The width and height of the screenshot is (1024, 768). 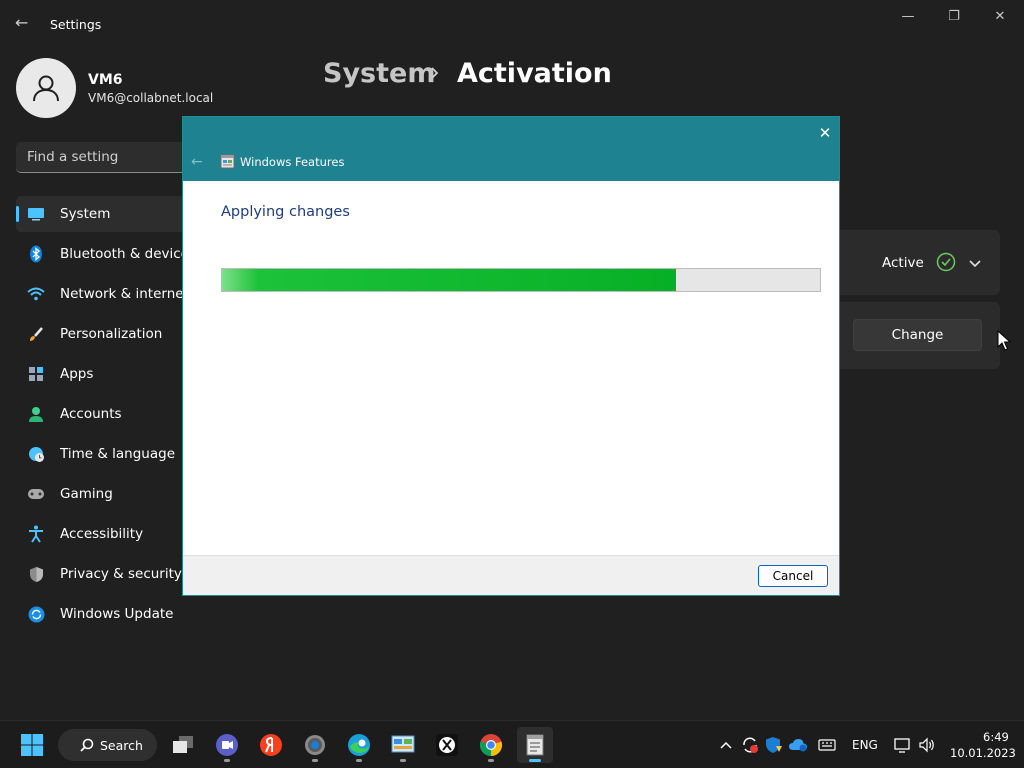 I want to click on breadcrumb-system: System, so click(x=379, y=73).